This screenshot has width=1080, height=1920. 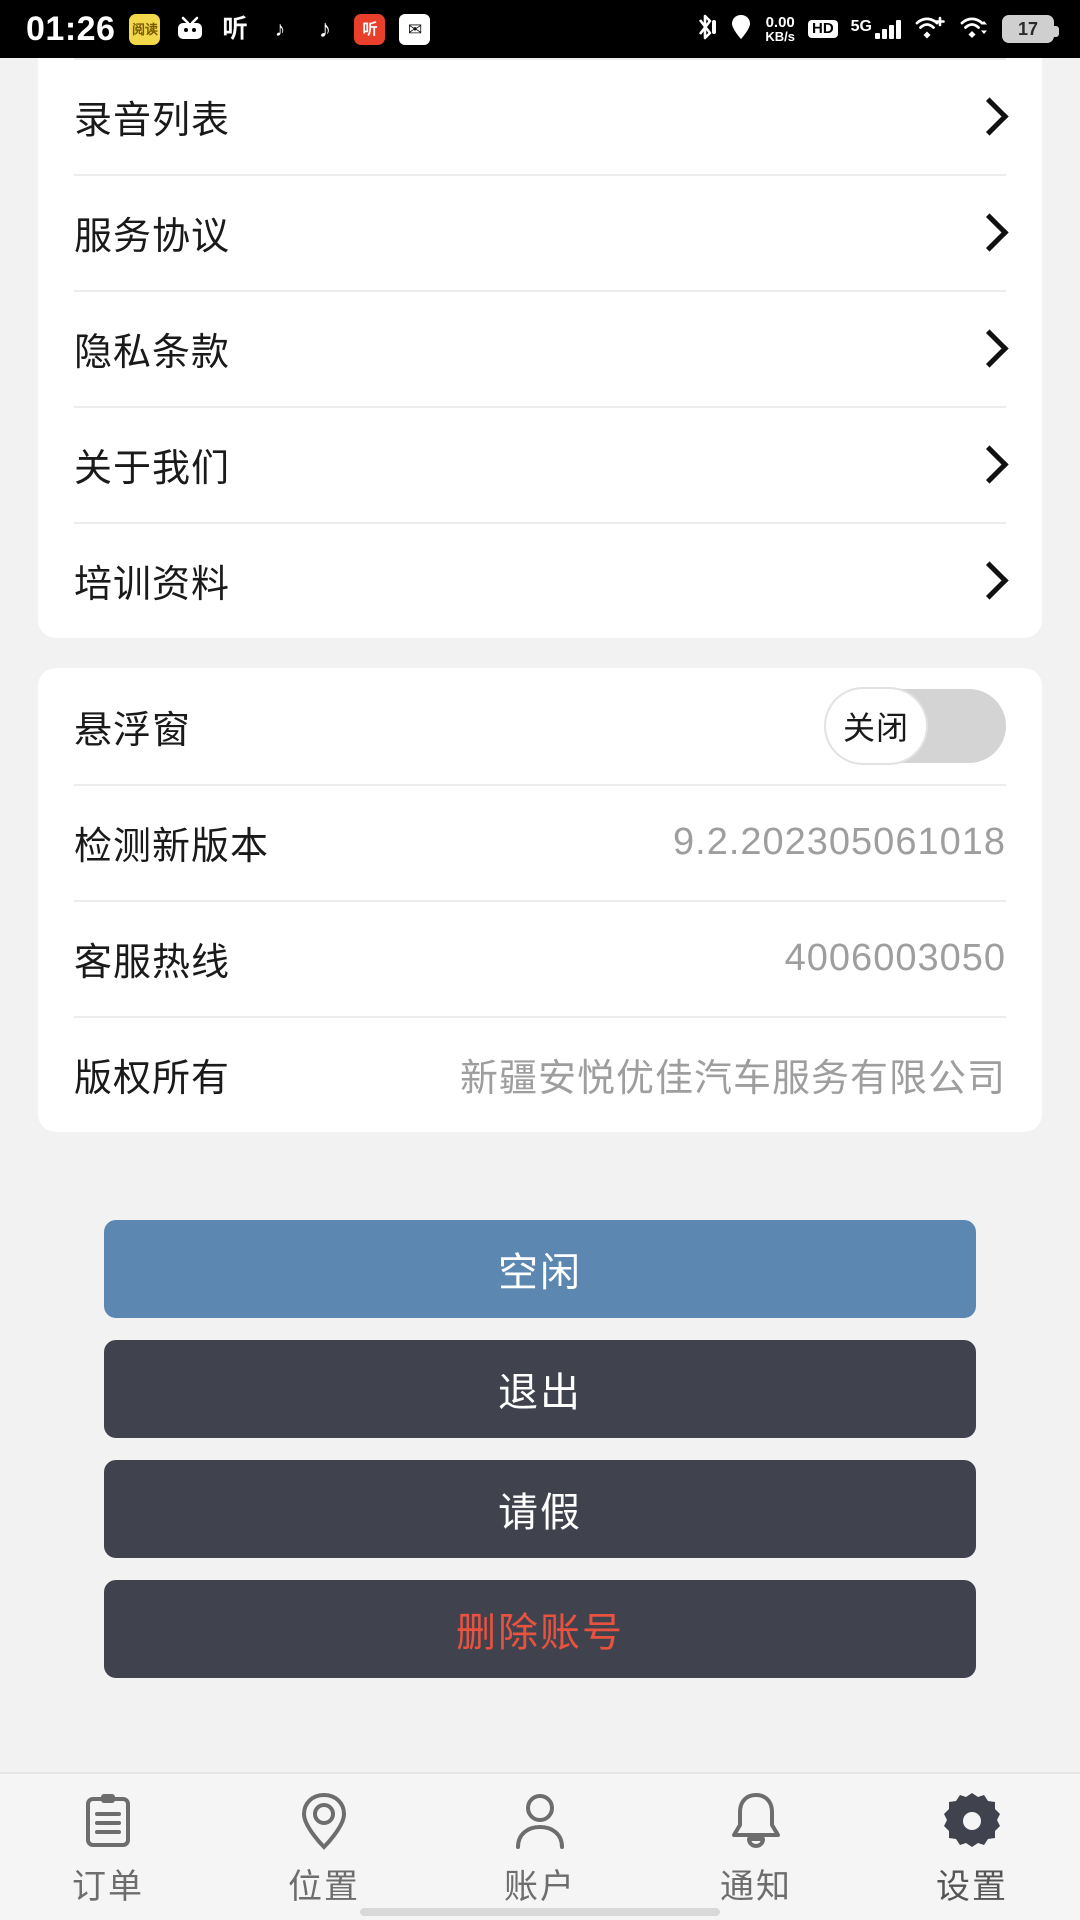 I want to click on copyright-row: 版权所有 新疆安悦优佳汽车服务有限公司, so click(x=540, y=1074).